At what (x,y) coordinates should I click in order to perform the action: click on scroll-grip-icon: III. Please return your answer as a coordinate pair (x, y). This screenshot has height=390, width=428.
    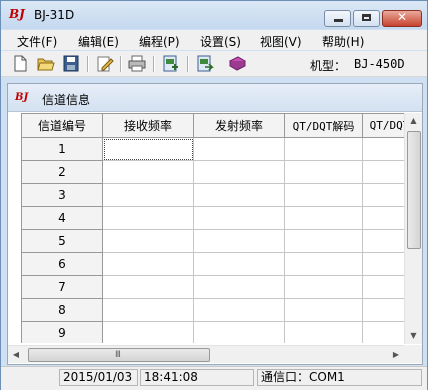
    Looking at the image, I should click on (118, 355).